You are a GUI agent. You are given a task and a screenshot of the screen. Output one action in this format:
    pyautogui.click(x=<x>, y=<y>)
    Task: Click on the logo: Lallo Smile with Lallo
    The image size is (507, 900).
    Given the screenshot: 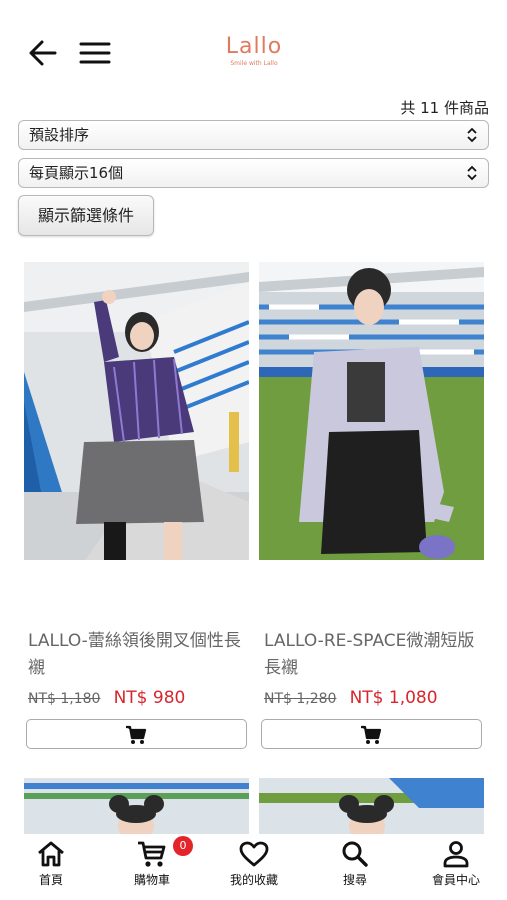 What is the action you would take?
    pyautogui.click(x=254, y=54)
    